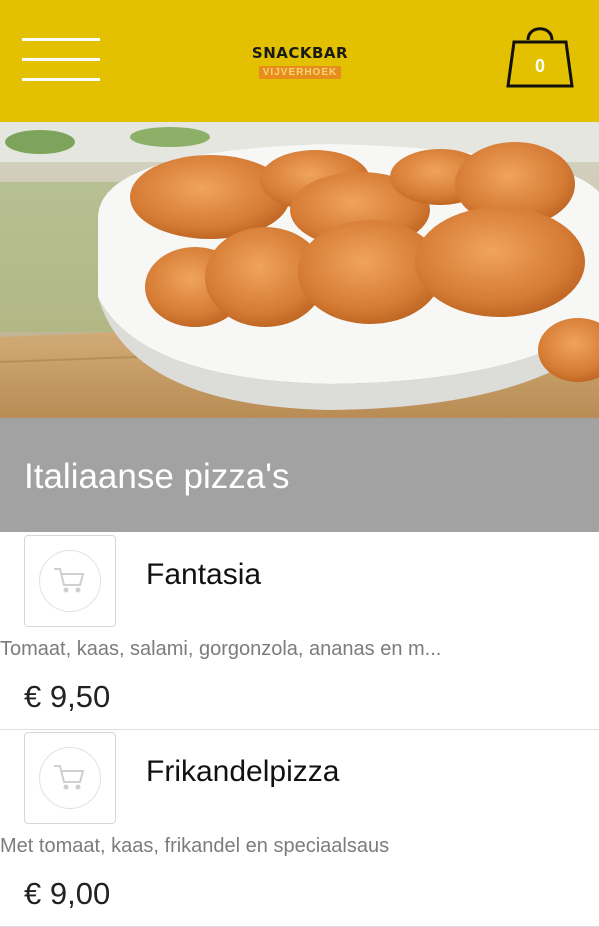  Describe the element at coordinates (300, 53) in the screenshot. I see `brand-logo-top: SNACKBAR` at that location.